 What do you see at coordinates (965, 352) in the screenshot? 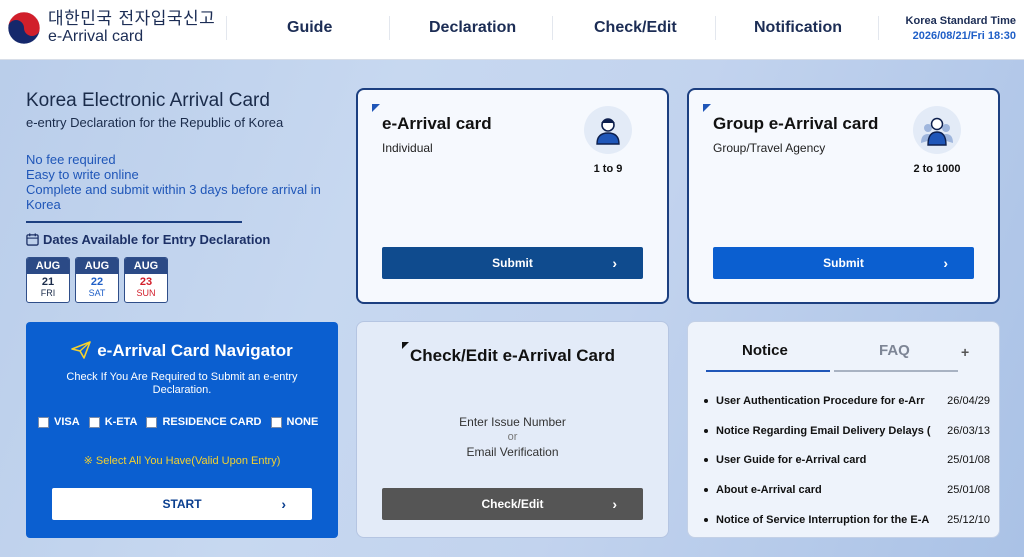
I see `more-plus-icon: +` at bounding box center [965, 352].